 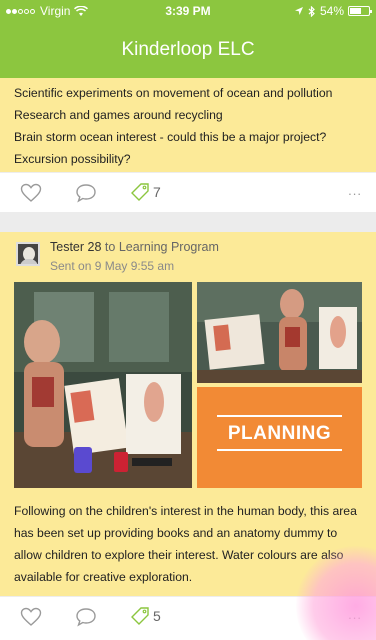 I want to click on battery-percent: 54%, so click(x=331, y=11).